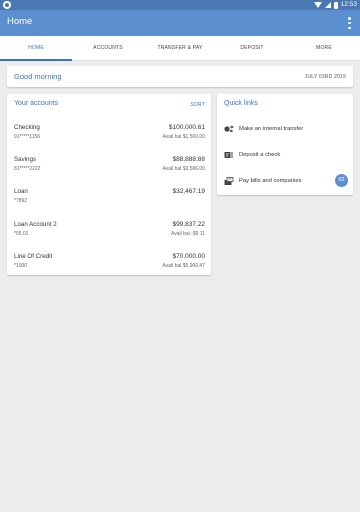  Describe the element at coordinates (21, 266) in the screenshot. I see `account-number: *1000` at that location.